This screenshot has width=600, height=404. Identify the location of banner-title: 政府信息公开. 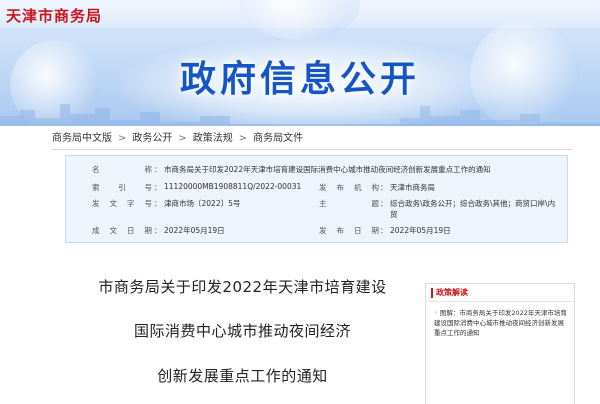
(299, 79).